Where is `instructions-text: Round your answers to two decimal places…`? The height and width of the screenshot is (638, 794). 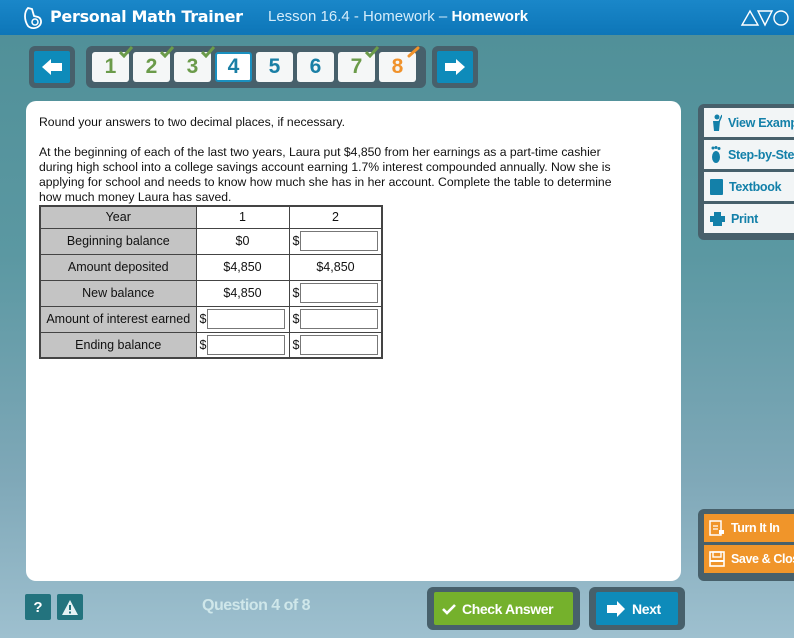
instructions-text: Round your answers to two decimal places… is located at coordinates (192, 122).